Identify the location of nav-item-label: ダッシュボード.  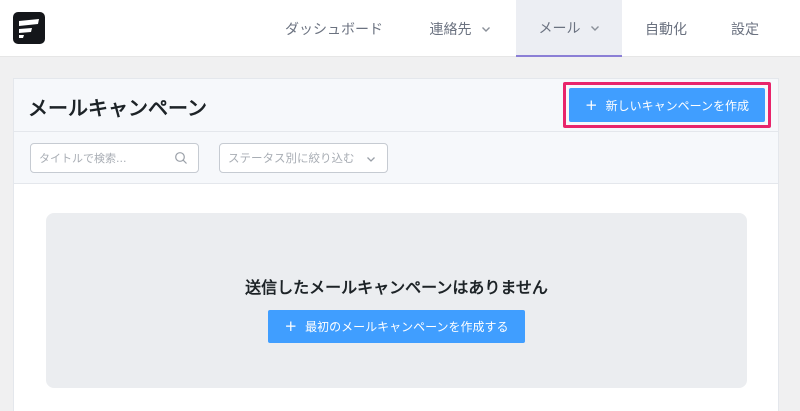
(334, 29).